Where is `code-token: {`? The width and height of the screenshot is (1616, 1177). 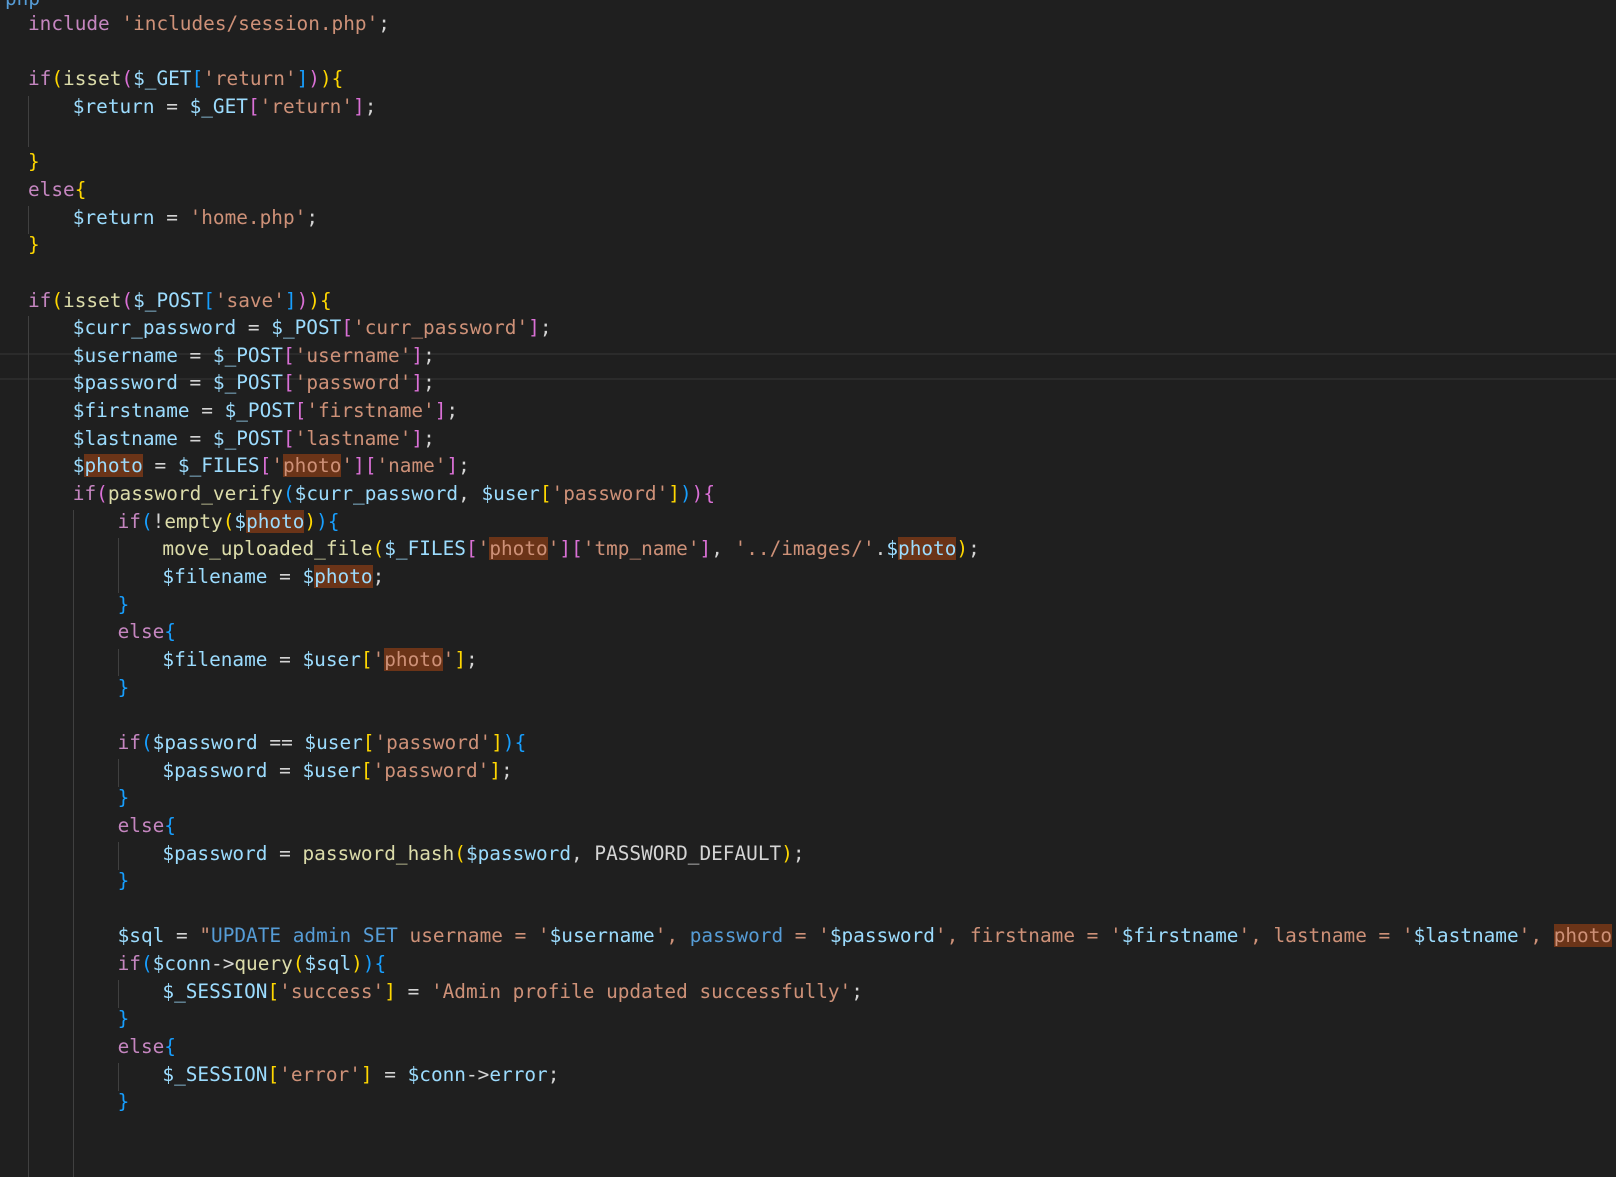 code-token: { is located at coordinates (170, 1047).